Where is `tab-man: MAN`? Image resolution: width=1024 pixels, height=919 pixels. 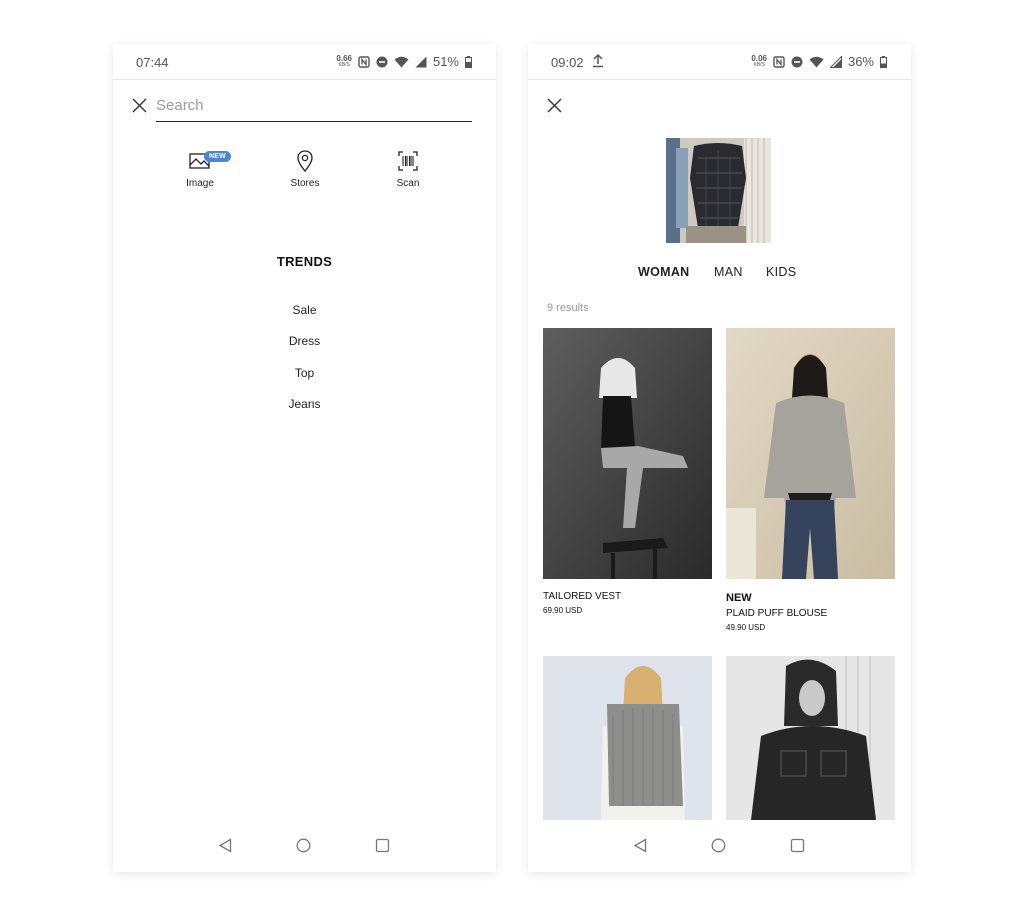
tab-man: MAN is located at coordinates (728, 272).